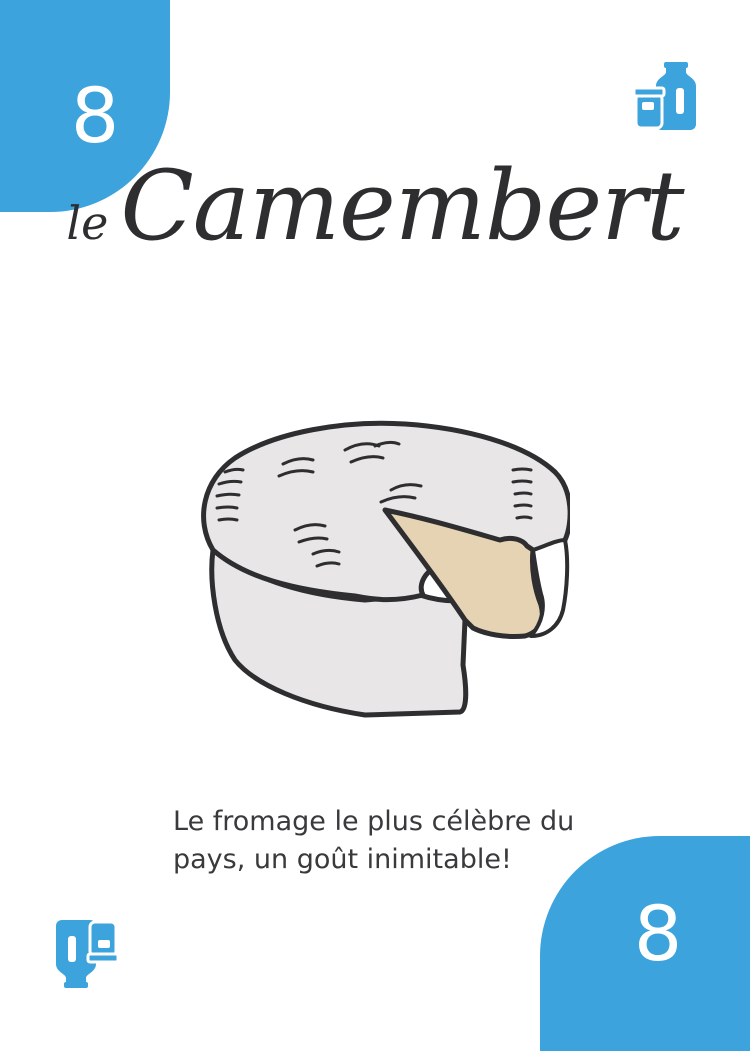 The image size is (750, 1051). Describe the element at coordinates (95, 115) in the screenshot. I see `card-number-top: 8` at that location.